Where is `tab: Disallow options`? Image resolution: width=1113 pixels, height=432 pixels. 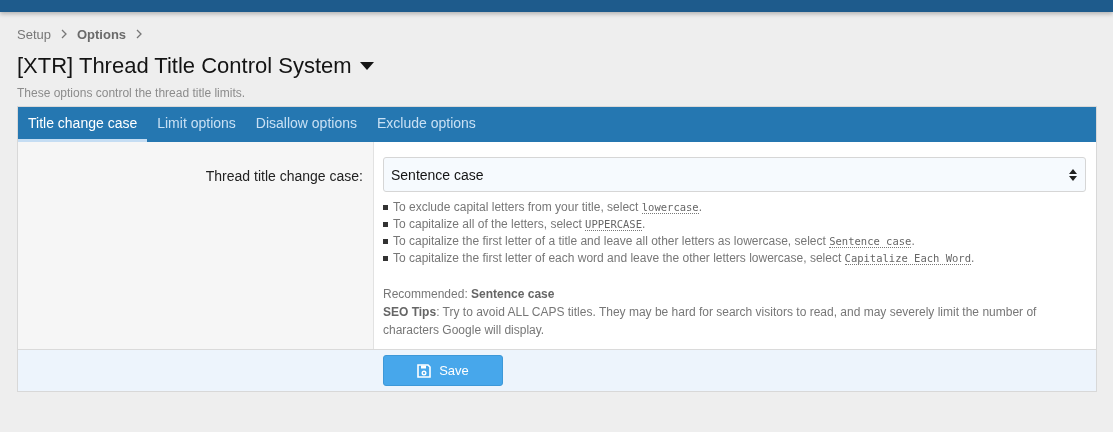 tab: Disallow options is located at coordinates (306, 124).